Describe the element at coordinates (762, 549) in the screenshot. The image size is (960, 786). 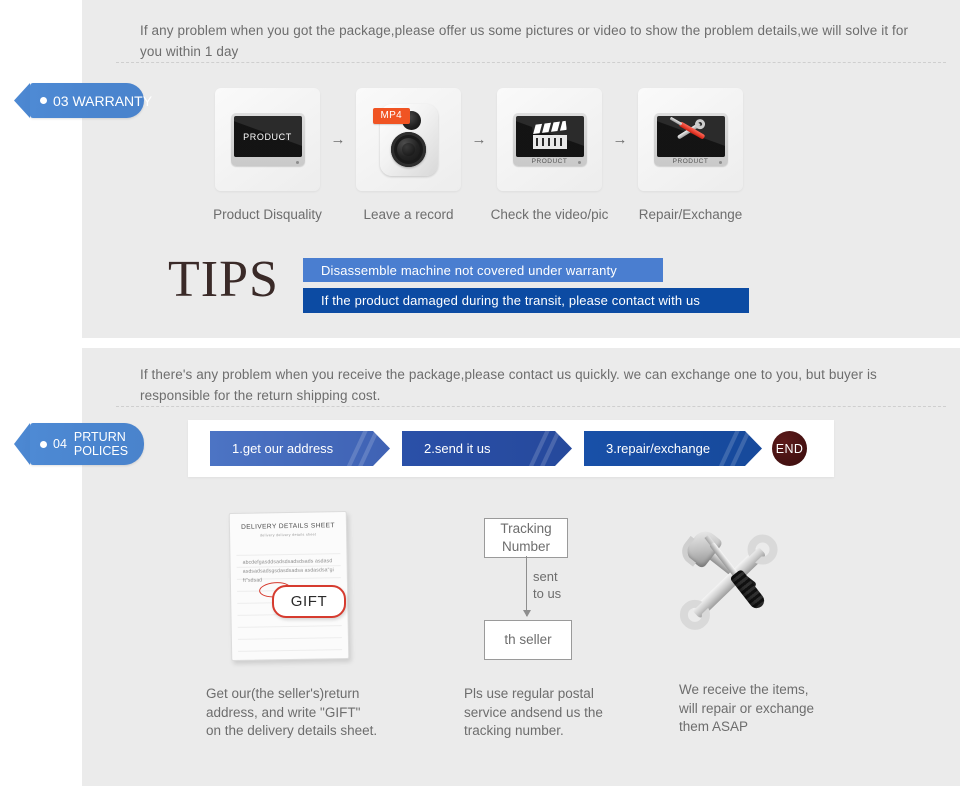
I see `wrench-jaw-right` at that location.